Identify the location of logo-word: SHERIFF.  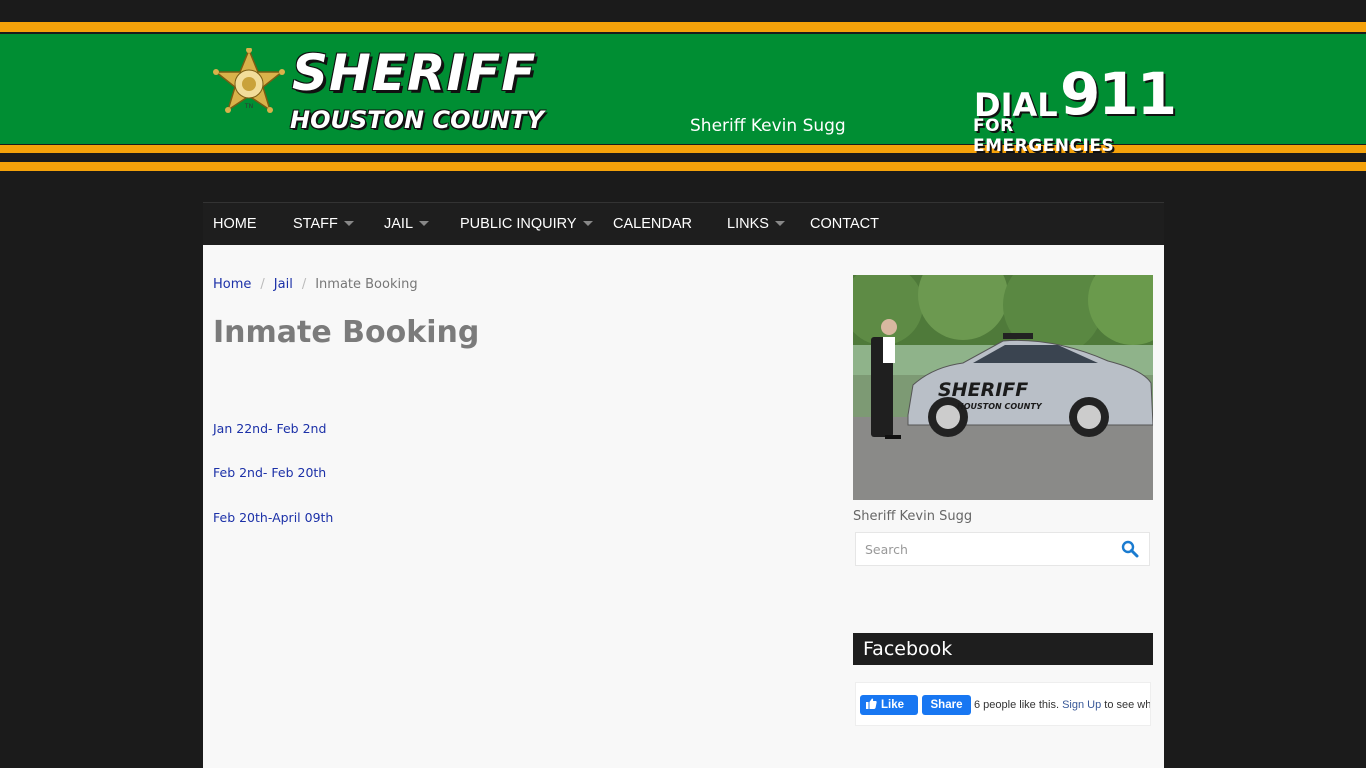
(414, 73).